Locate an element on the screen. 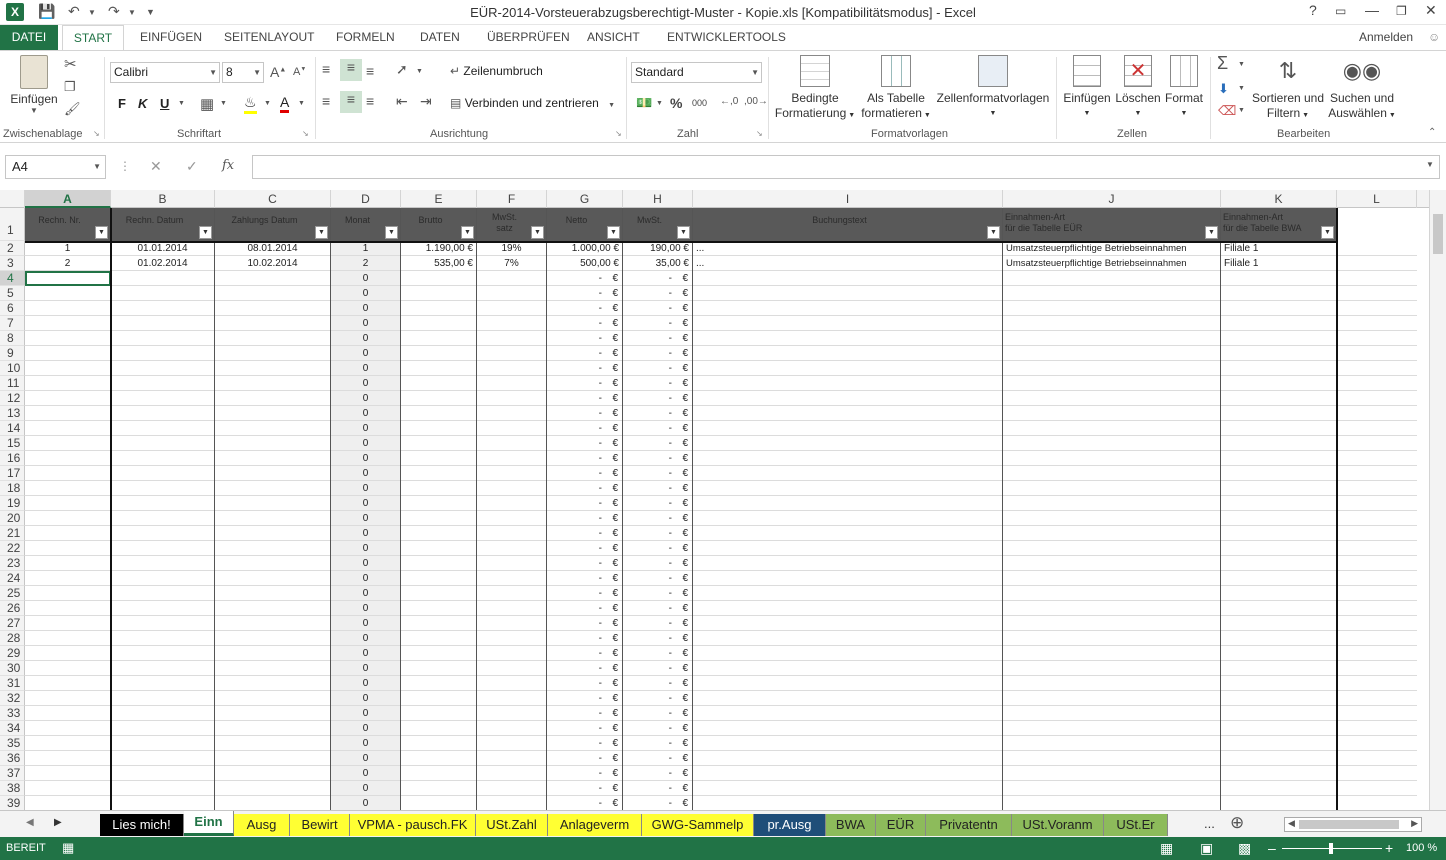 The width and height of the screenshot is (1446, 860). cell-g30: - € is located at coordinates (585, 668).